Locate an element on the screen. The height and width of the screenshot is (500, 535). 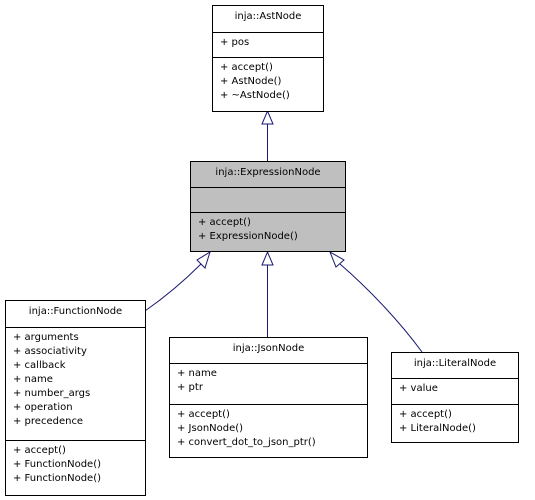
attribute: + operation is located at coordinates (43, 407).